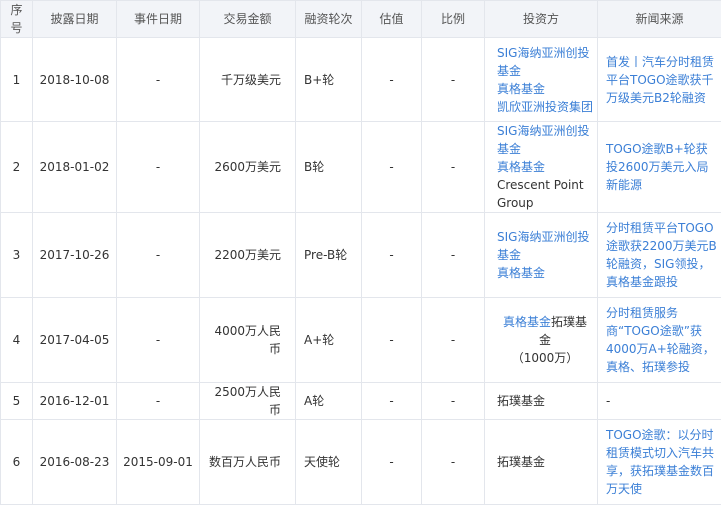 The width and height of the screenshot is (721, 505). I want to click on cell-amount: 数百万人民币, so click(248, 462).